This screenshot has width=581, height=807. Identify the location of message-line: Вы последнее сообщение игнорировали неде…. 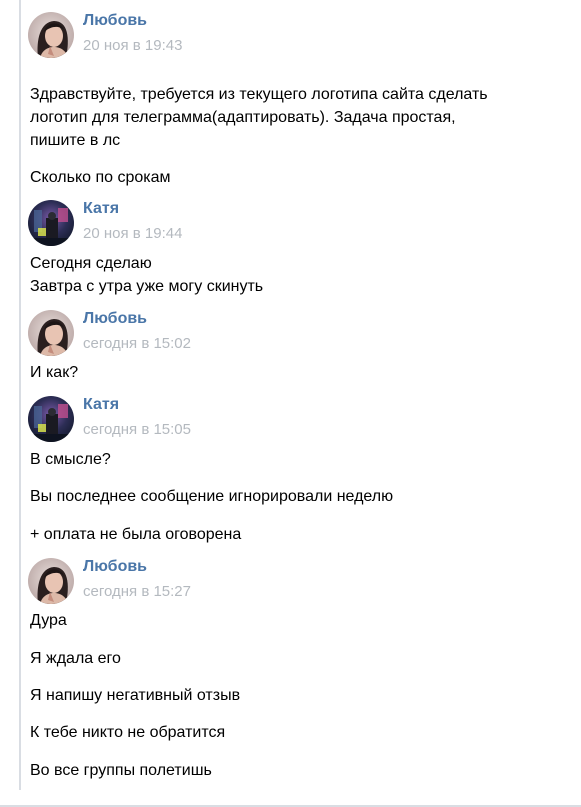
(212, 496).